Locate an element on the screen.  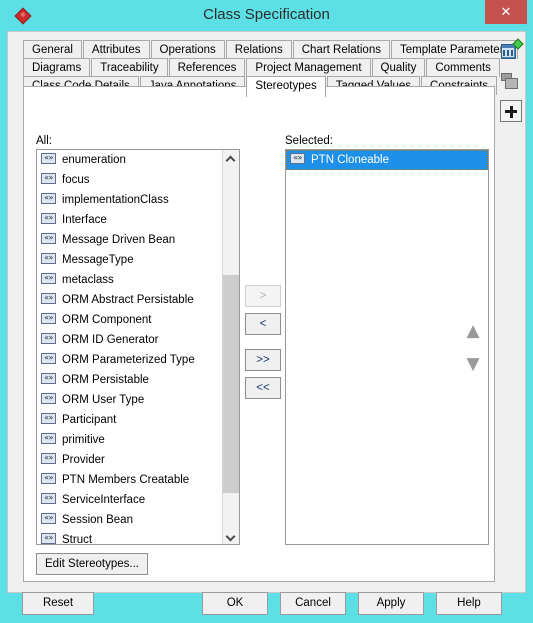
list-item-label: Message Driven Bean is located at coordinates (119, 240).